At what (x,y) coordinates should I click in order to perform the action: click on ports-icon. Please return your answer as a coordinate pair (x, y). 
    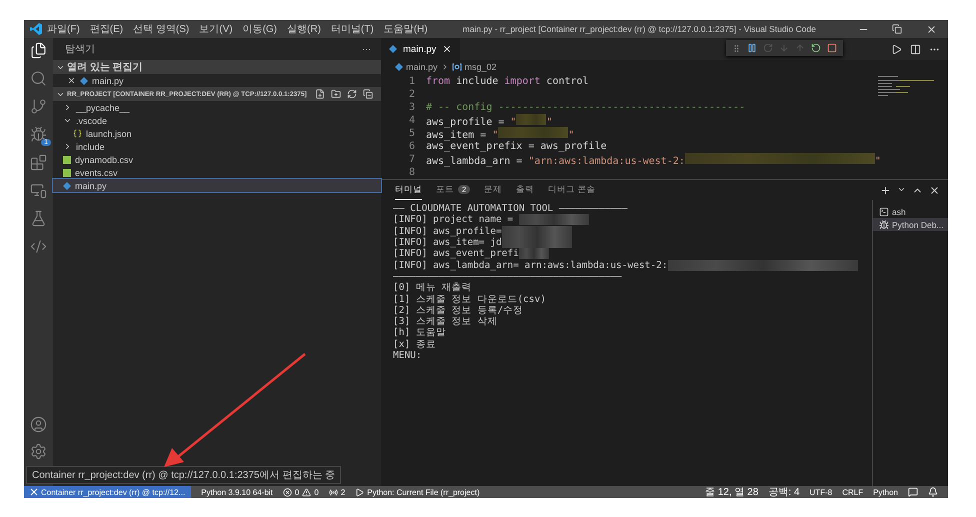
    Looking at the image, I should click on (333, 492).